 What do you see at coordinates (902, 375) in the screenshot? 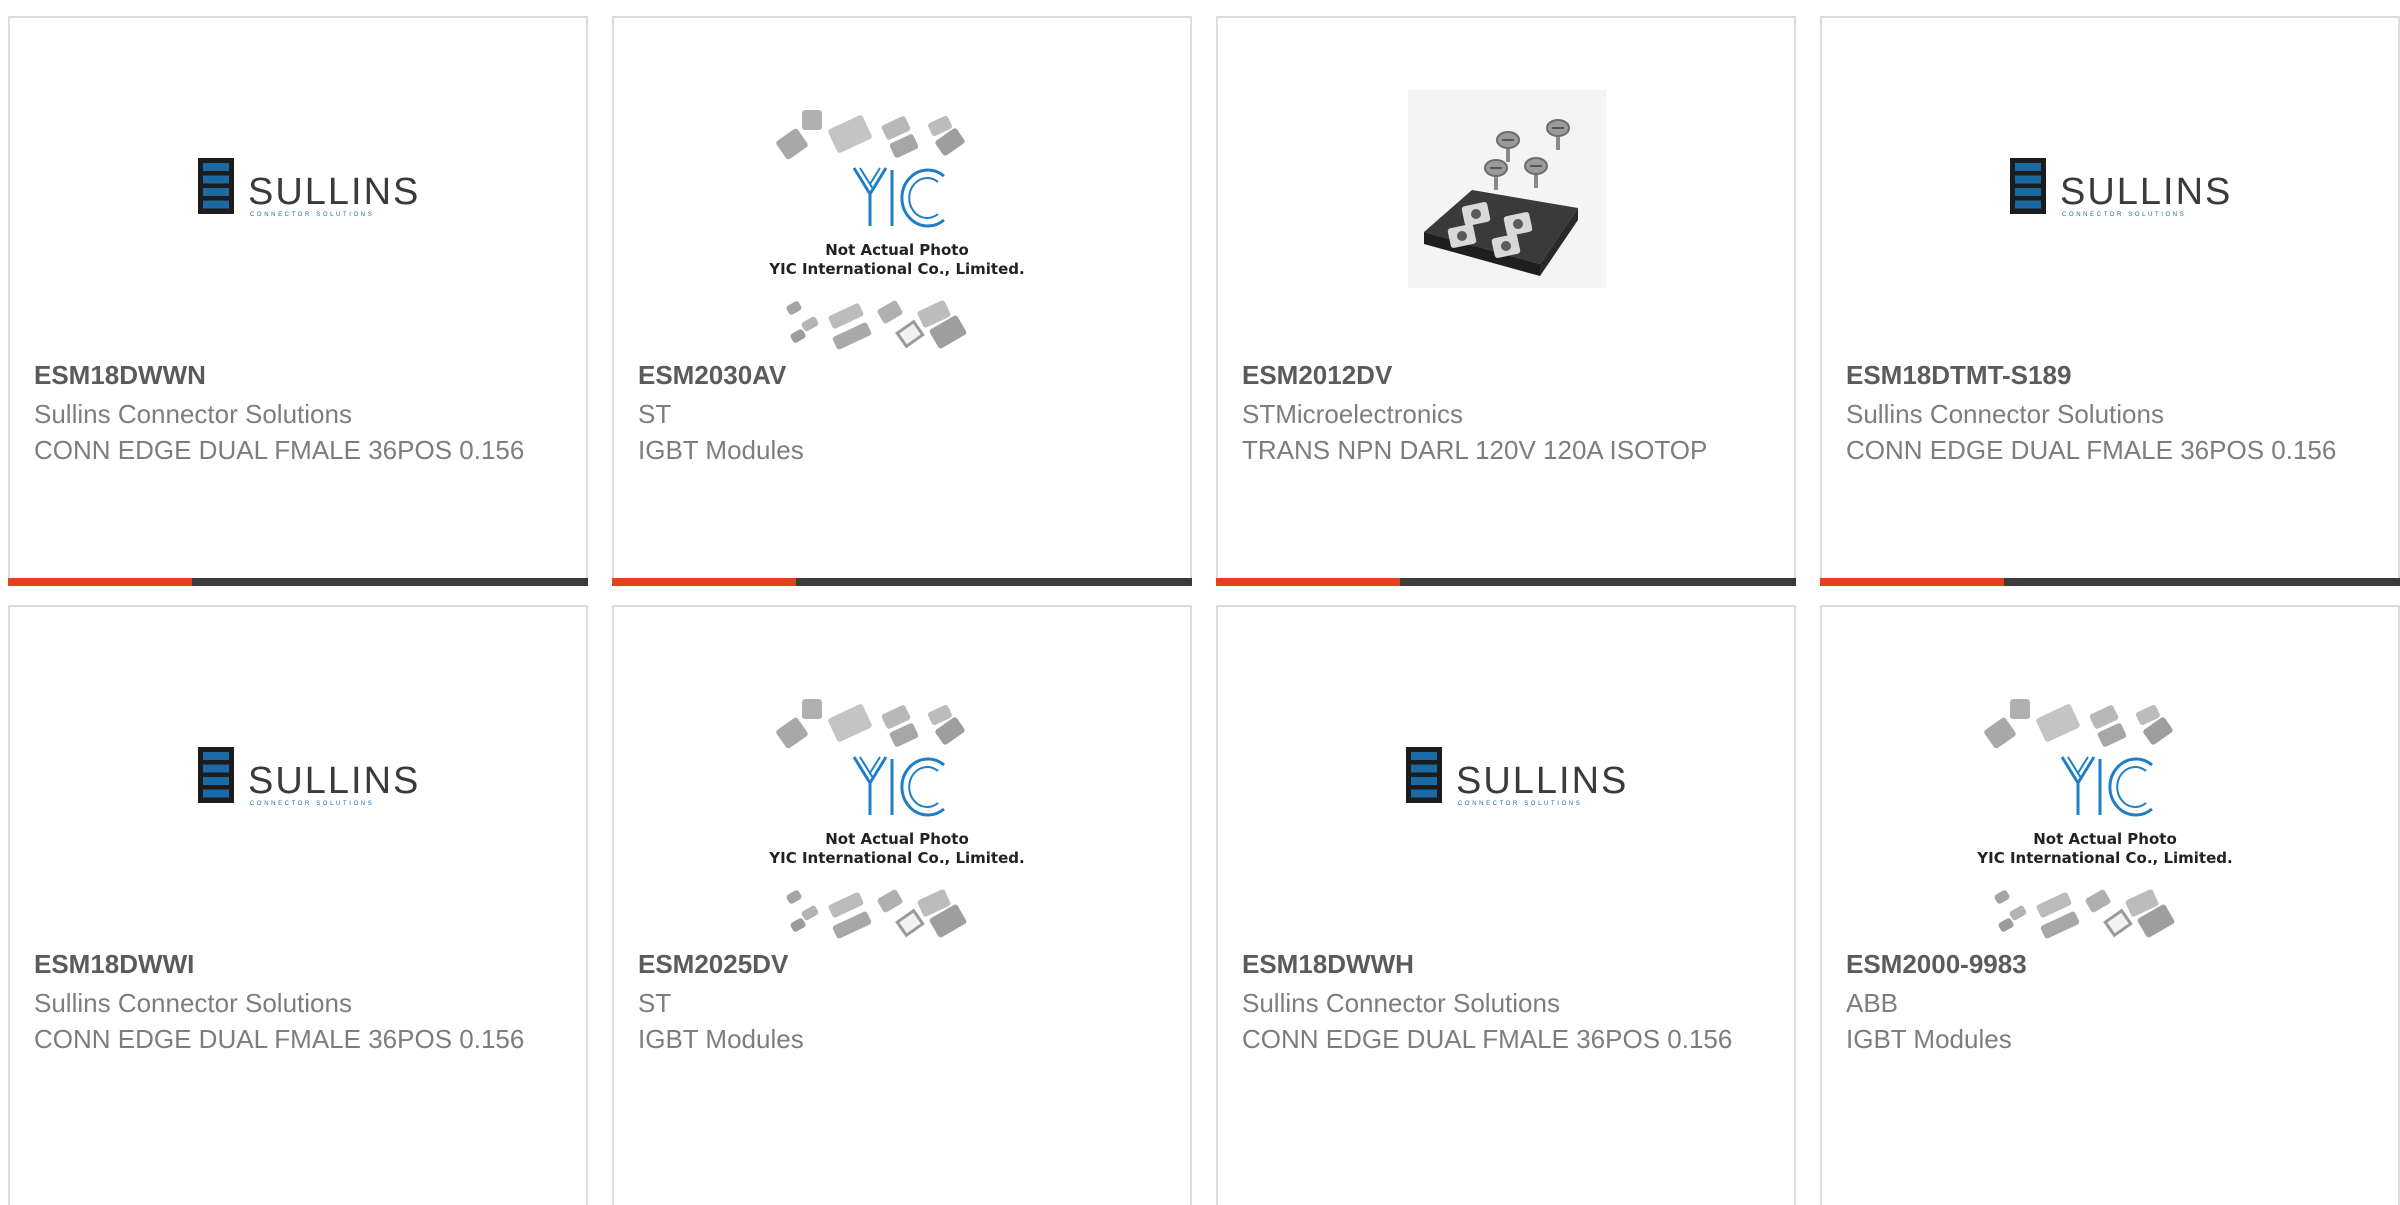
I see `part-number-link: ESM2030AV` at bounding box center [902, 375].